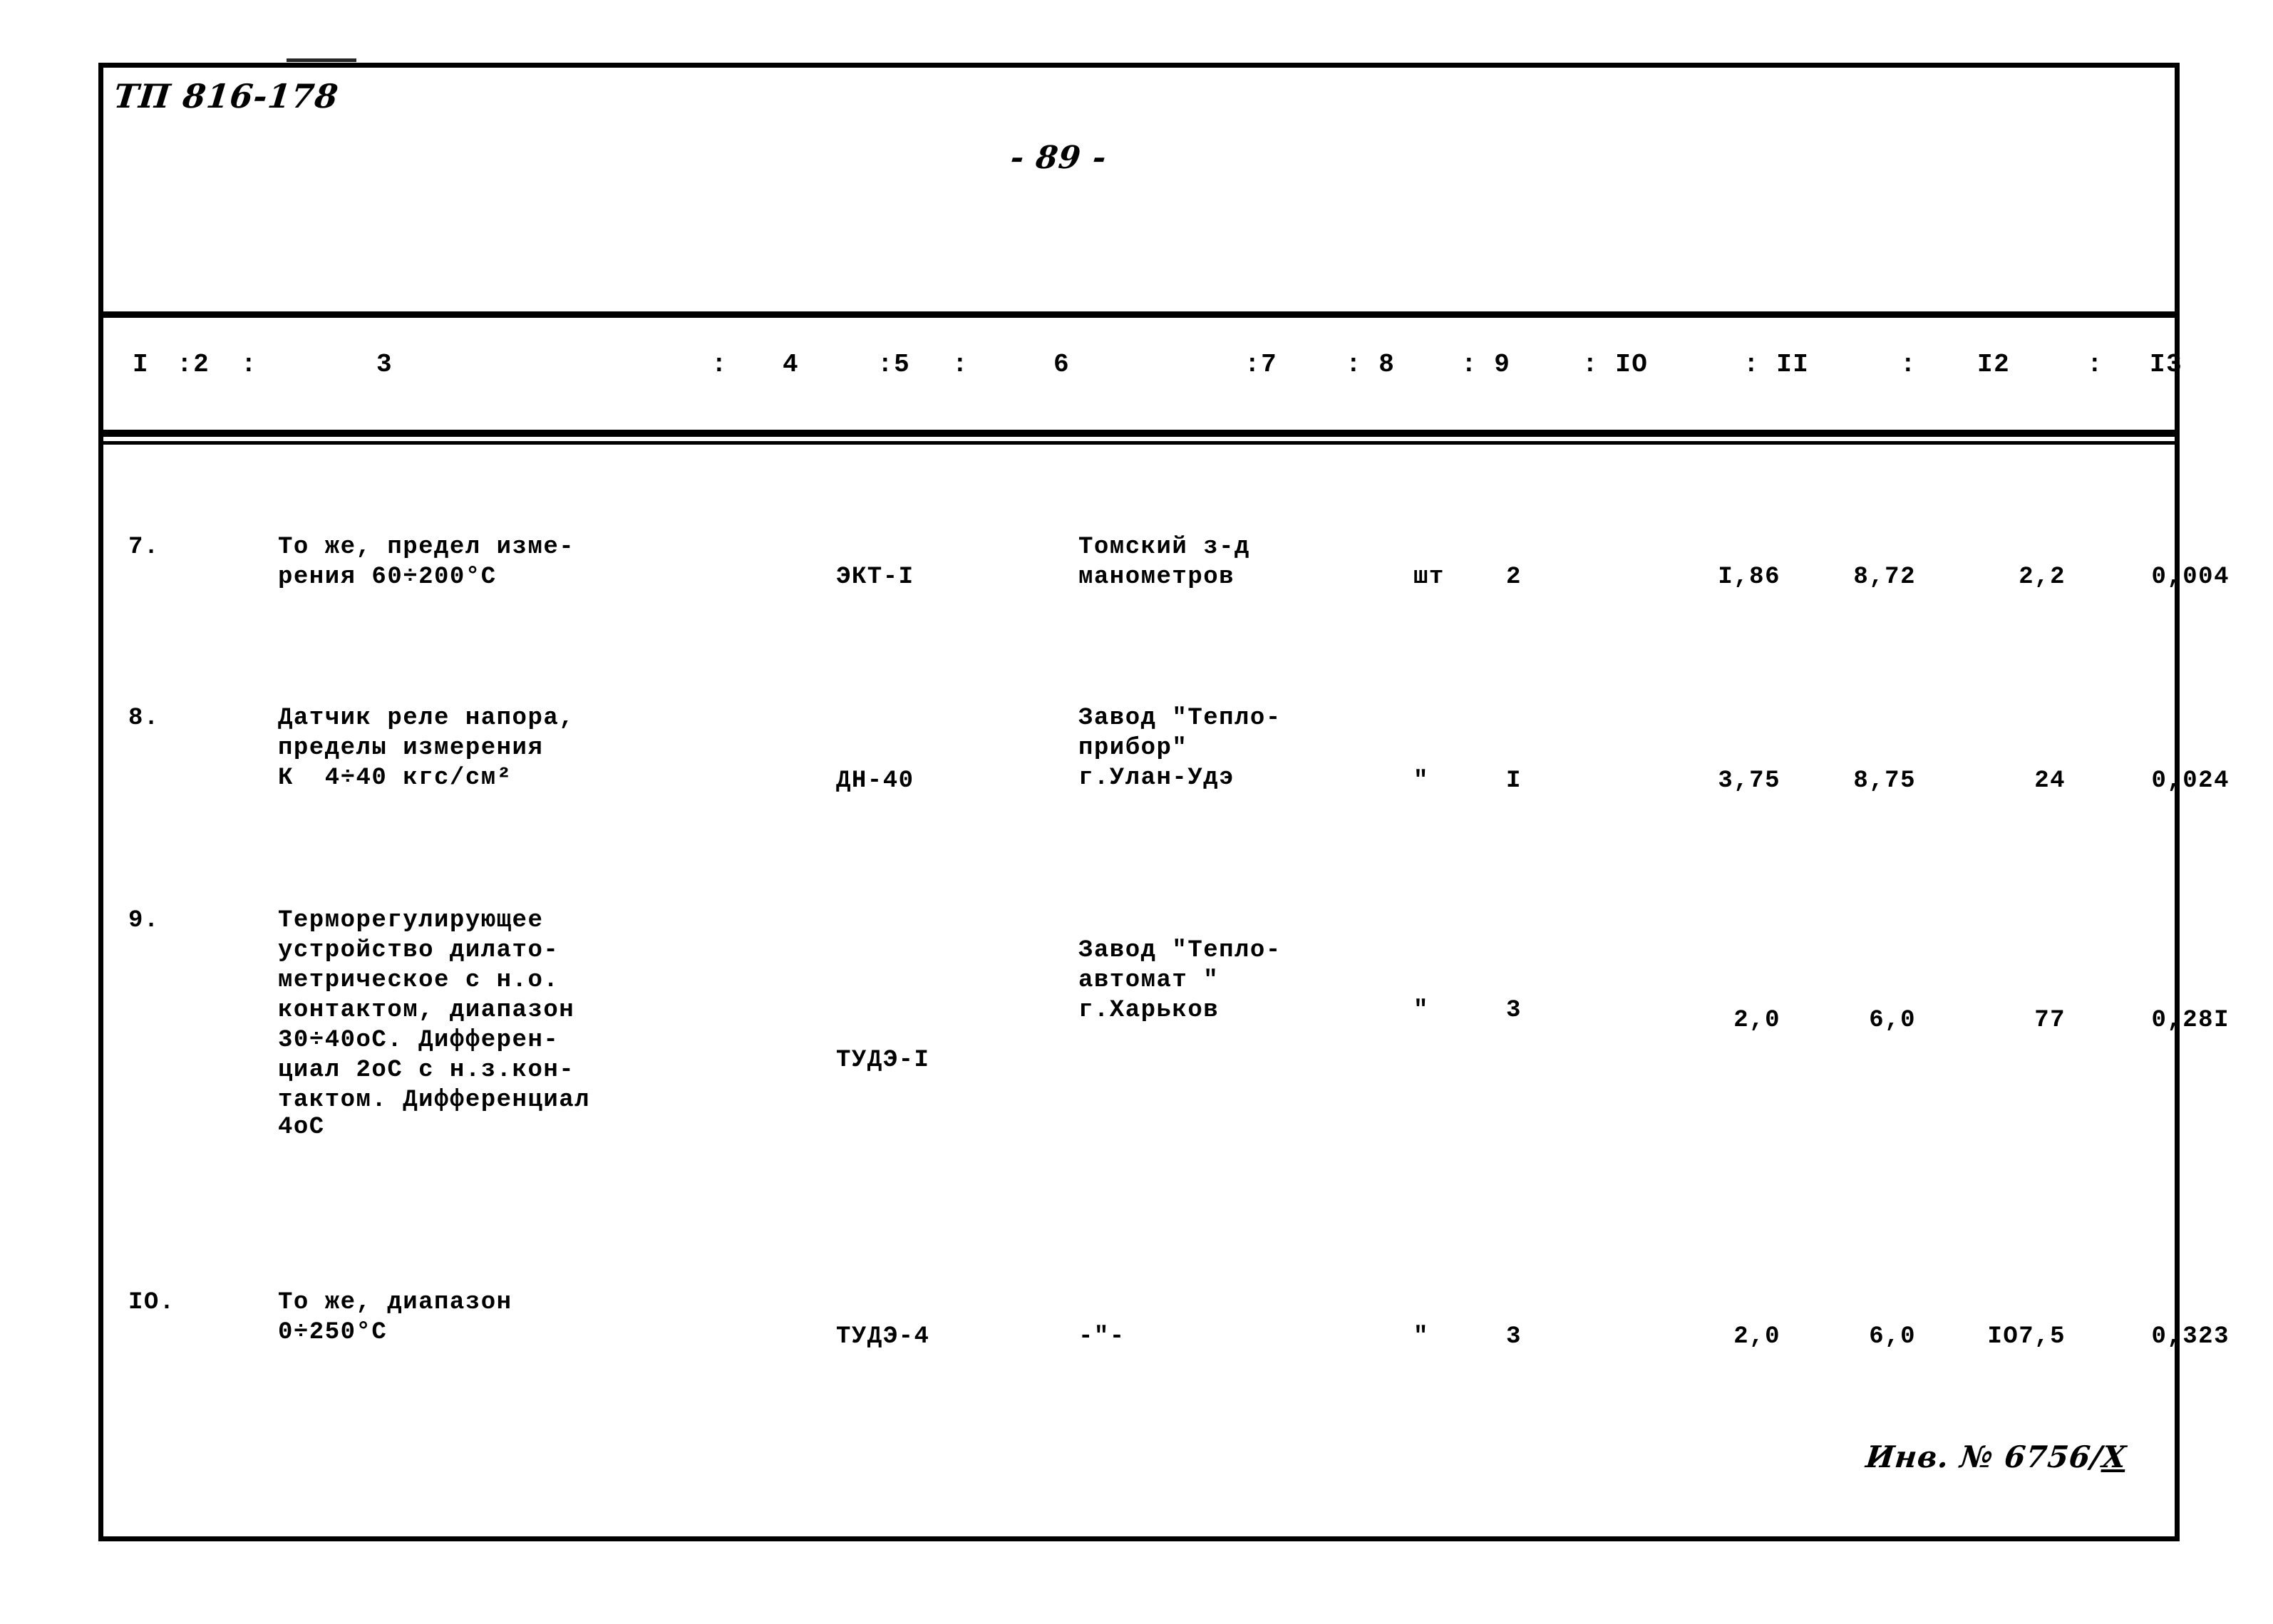 The height and width of the screenshot is (1624, 2273). What do you see at coordinates (144, 718) in the screenshot?
I see `row-number: 8.` at bounding box center [144, 718].